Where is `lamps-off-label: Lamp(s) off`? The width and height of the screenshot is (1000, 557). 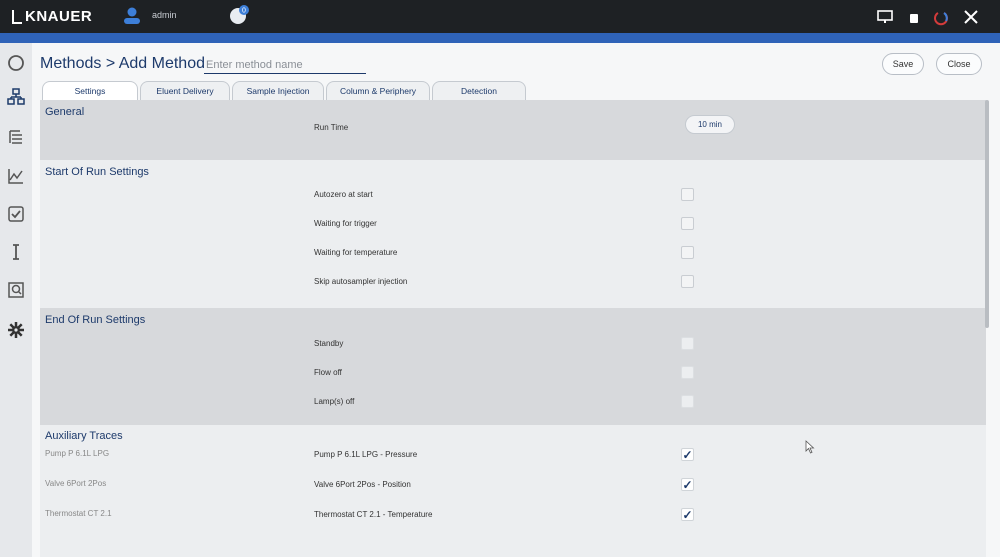
lamps-off-label: Lamp(s) off is located at coordinates (334, 401).